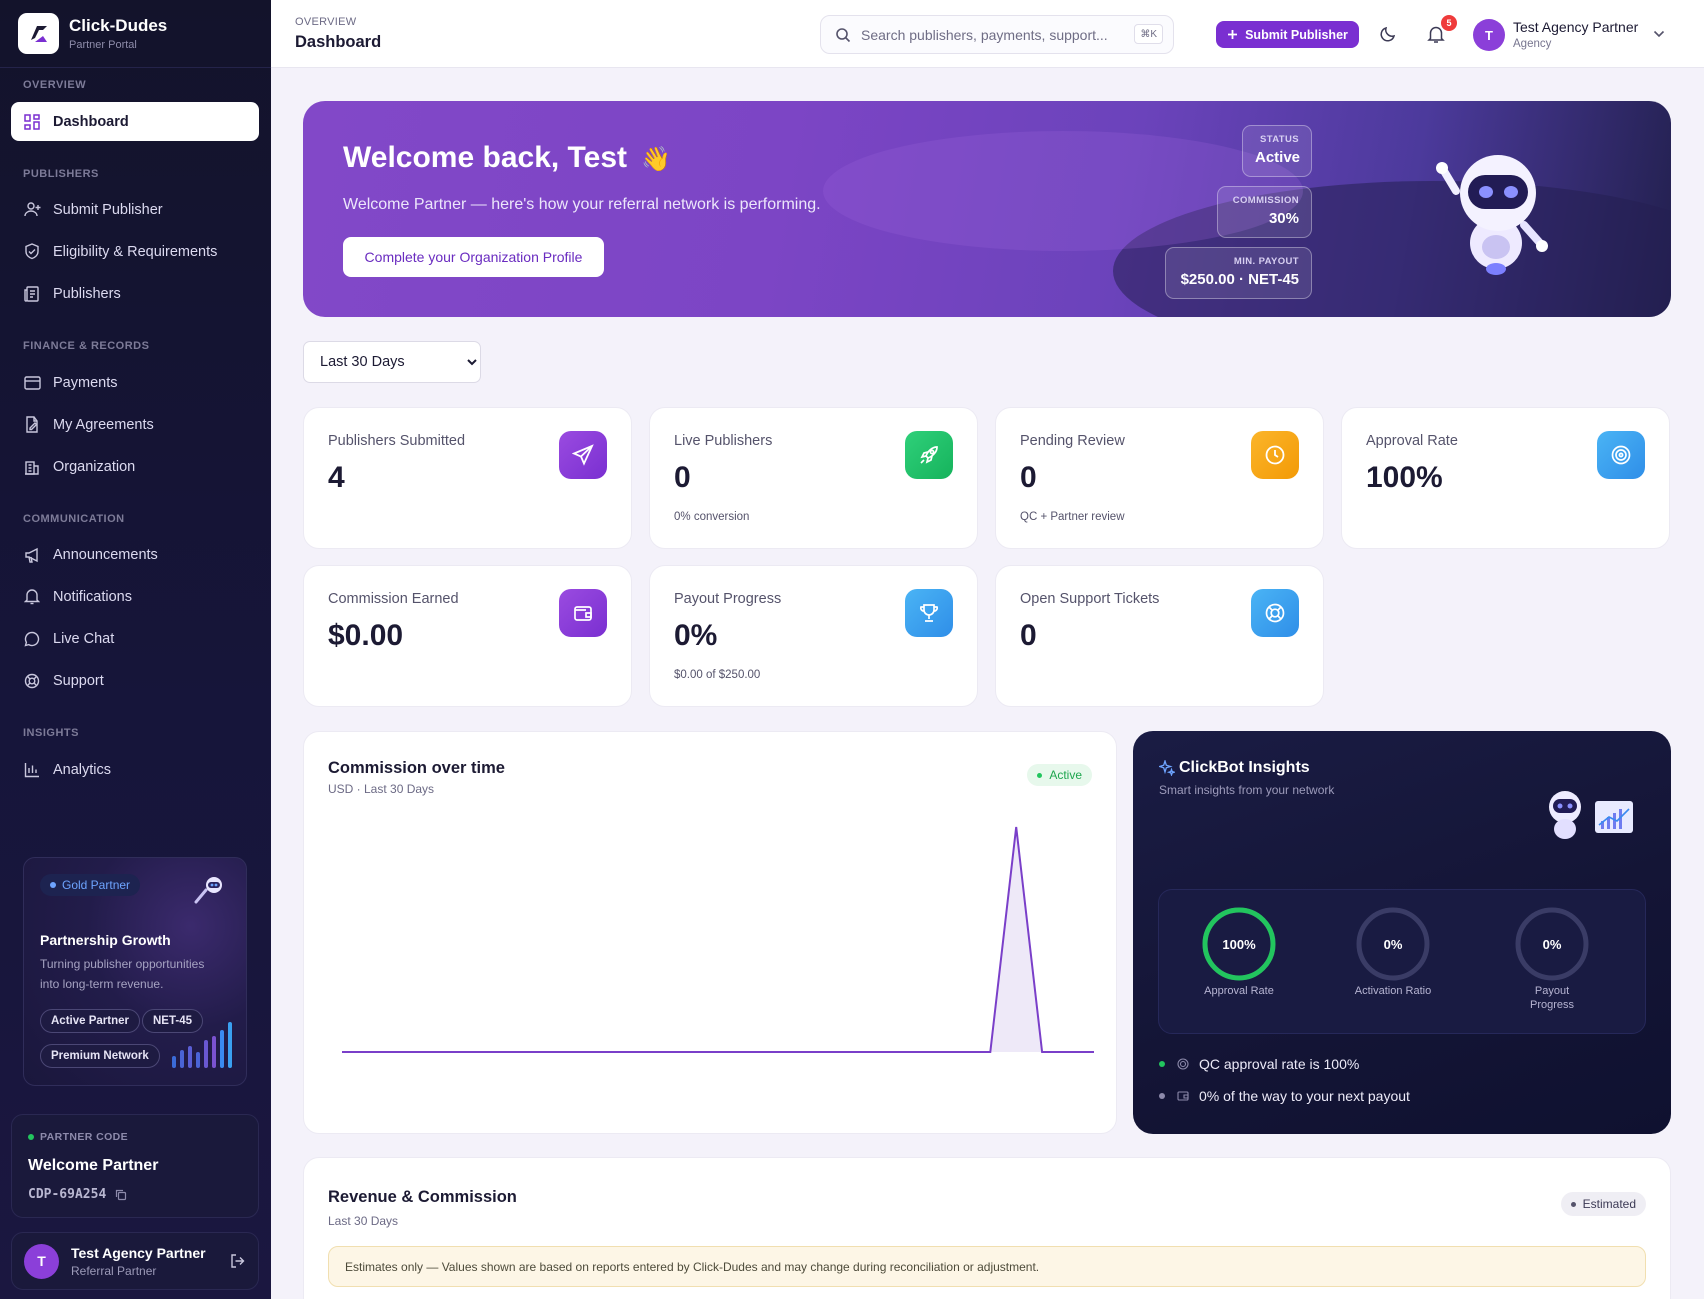 The image size is (1704, 1299). What do you see at coordinates (78, 680) in the screenshot?
I see `sidebar-item-label: Support` at bounding box center [78, 680].